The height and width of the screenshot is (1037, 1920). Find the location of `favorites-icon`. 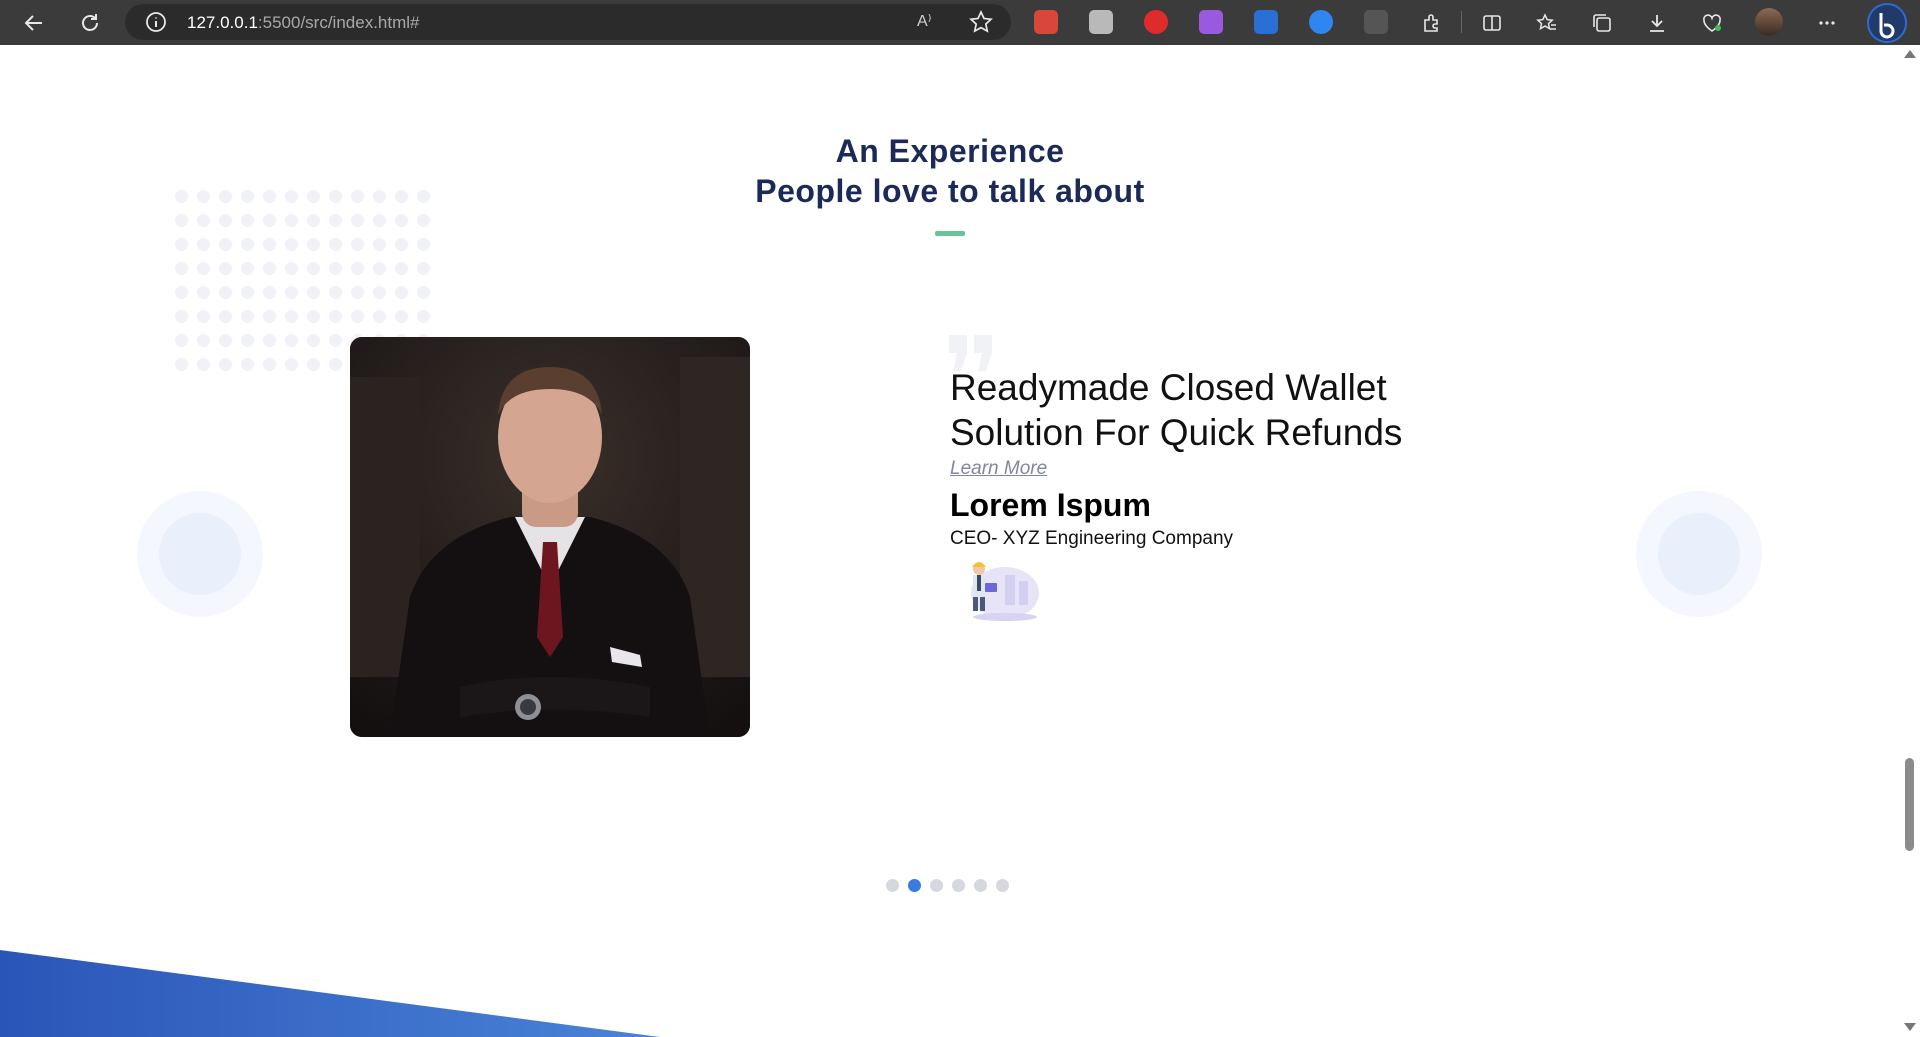

favorites-icon is located at coordinates (1546, 22).